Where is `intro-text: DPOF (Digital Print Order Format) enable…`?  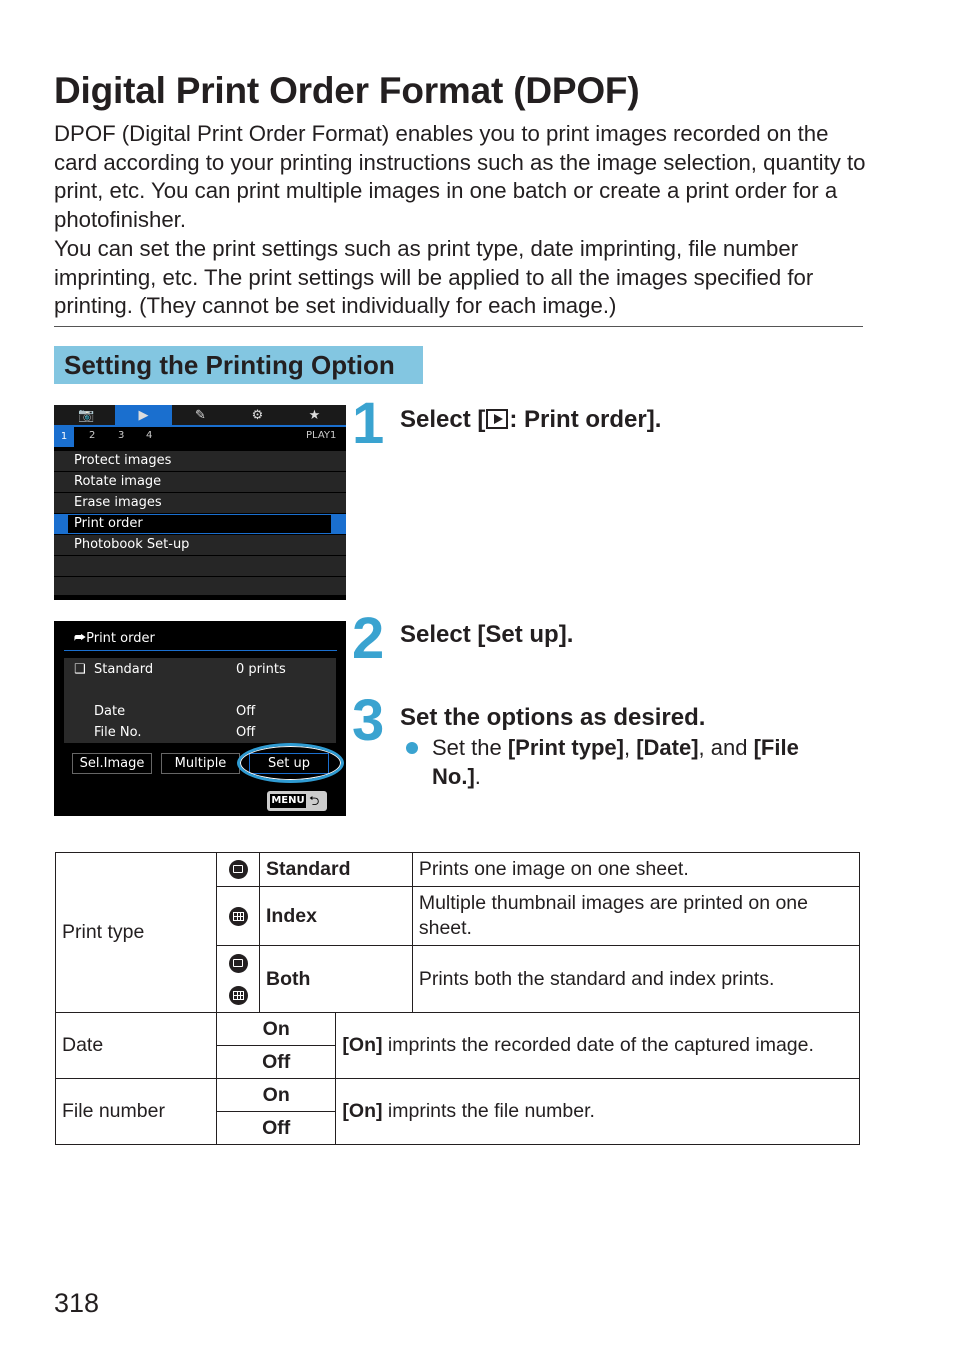
intro-text: DPOF (Digital Print Order Format) enable… is located at coordinates (461, 220).